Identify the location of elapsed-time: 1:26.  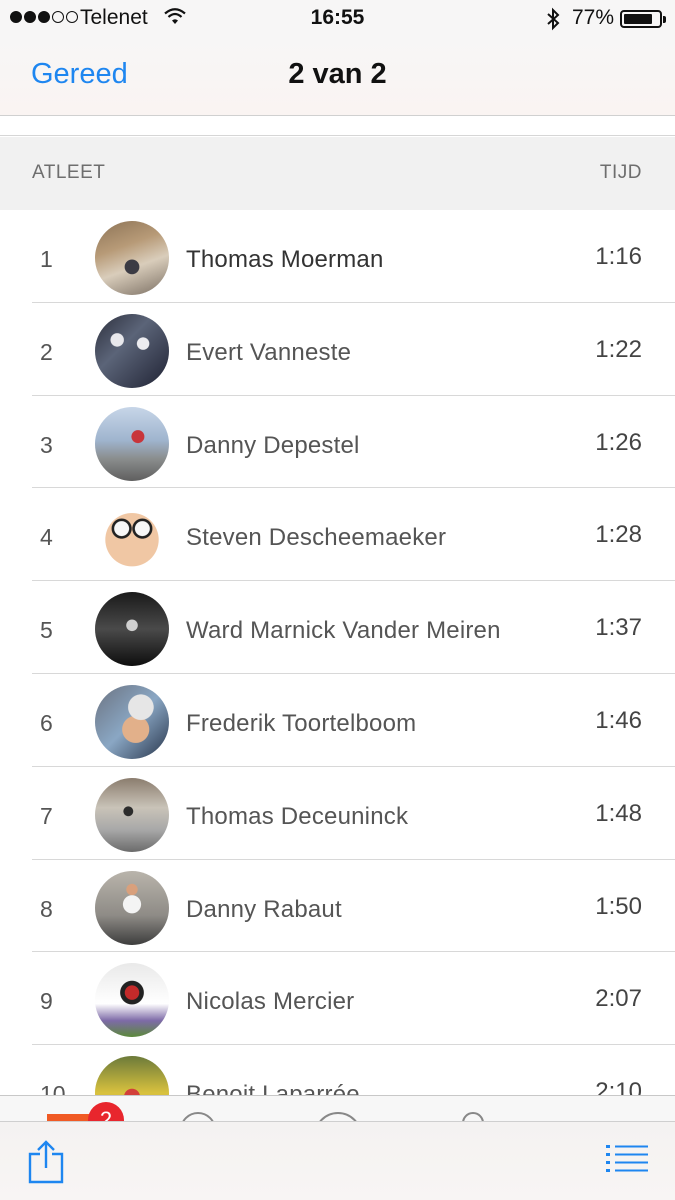
(618, 442).